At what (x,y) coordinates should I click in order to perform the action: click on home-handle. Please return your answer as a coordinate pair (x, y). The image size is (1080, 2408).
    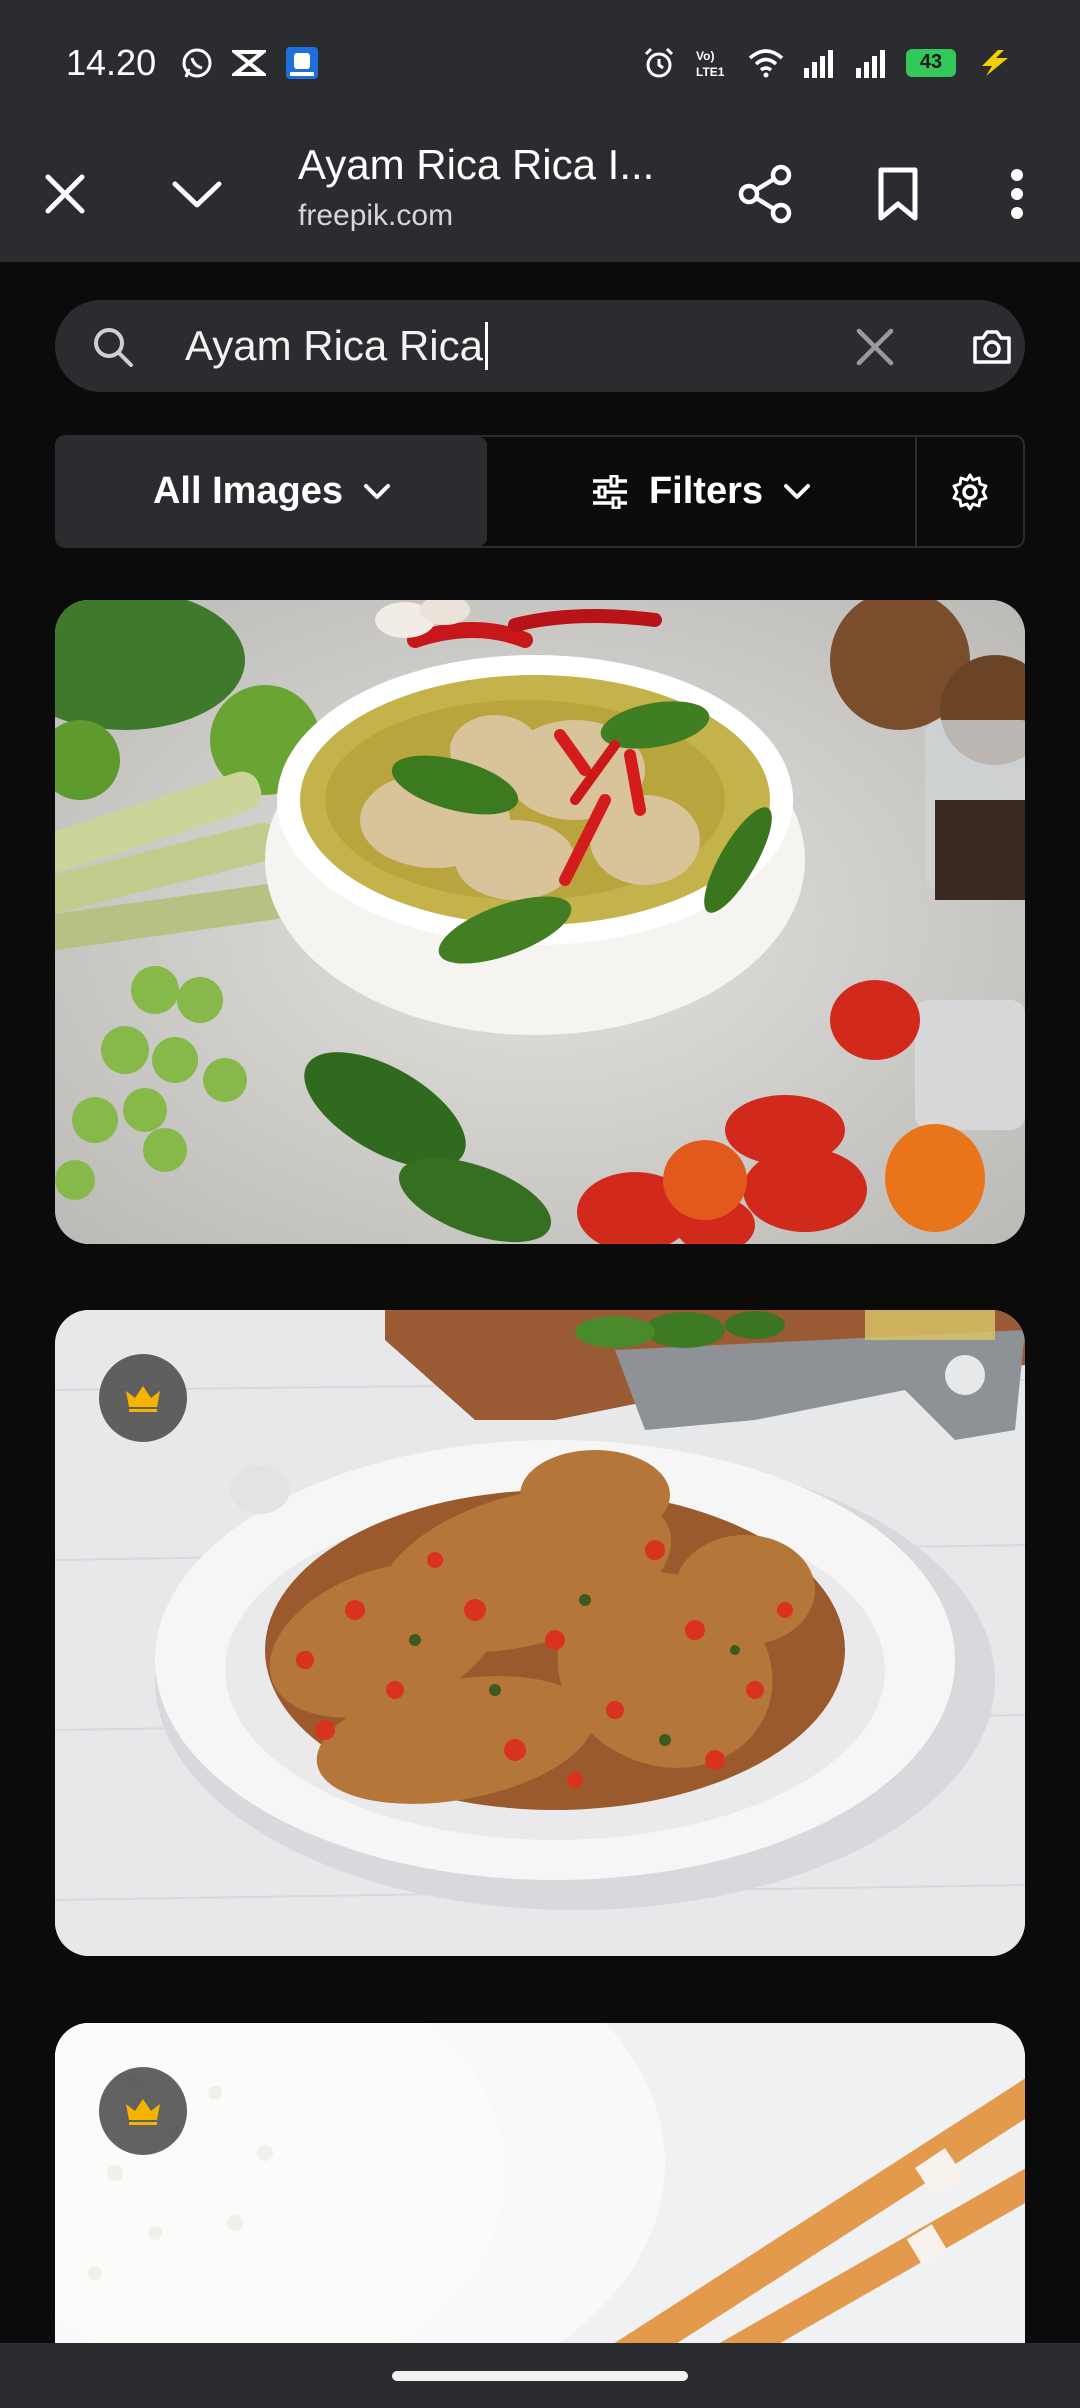
    Looking at the image, I should click on (540, 2375).